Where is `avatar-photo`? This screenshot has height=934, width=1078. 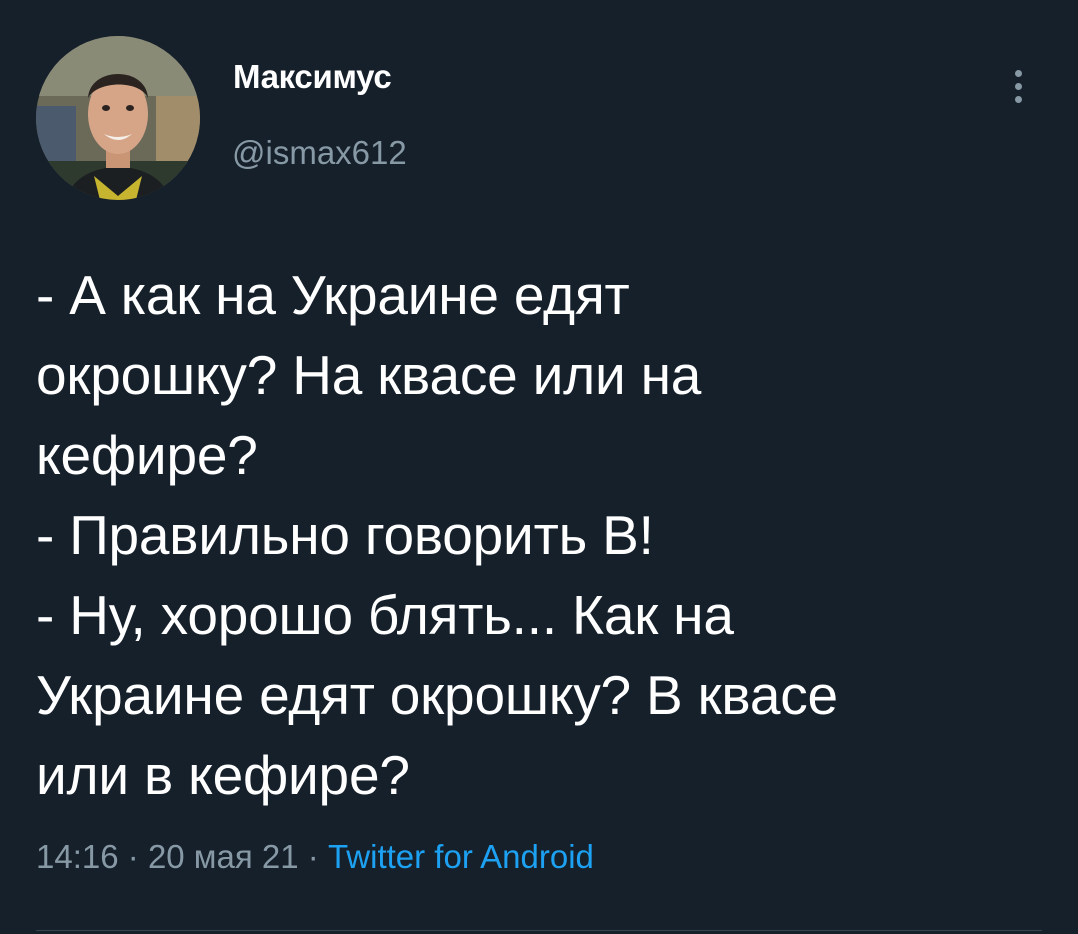 avatar-photo is located at coordinates (118, 118).